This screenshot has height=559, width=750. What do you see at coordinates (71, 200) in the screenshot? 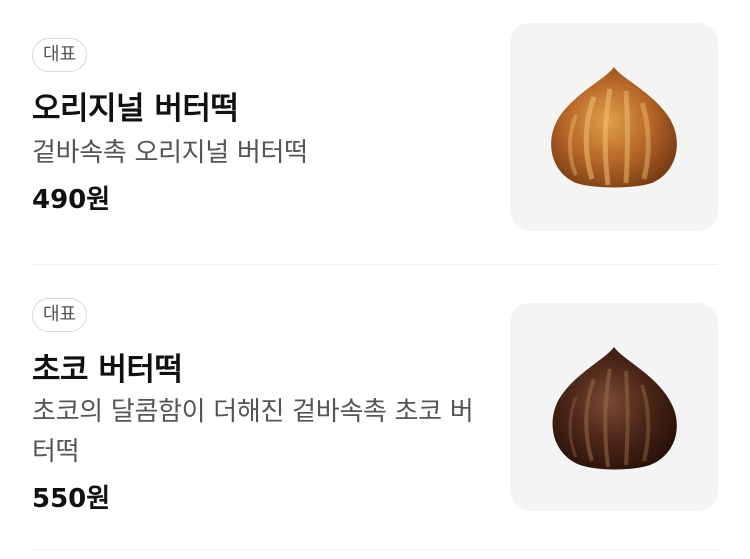
I see `menu-item-price: 490원` at bounding box center [71, 200].